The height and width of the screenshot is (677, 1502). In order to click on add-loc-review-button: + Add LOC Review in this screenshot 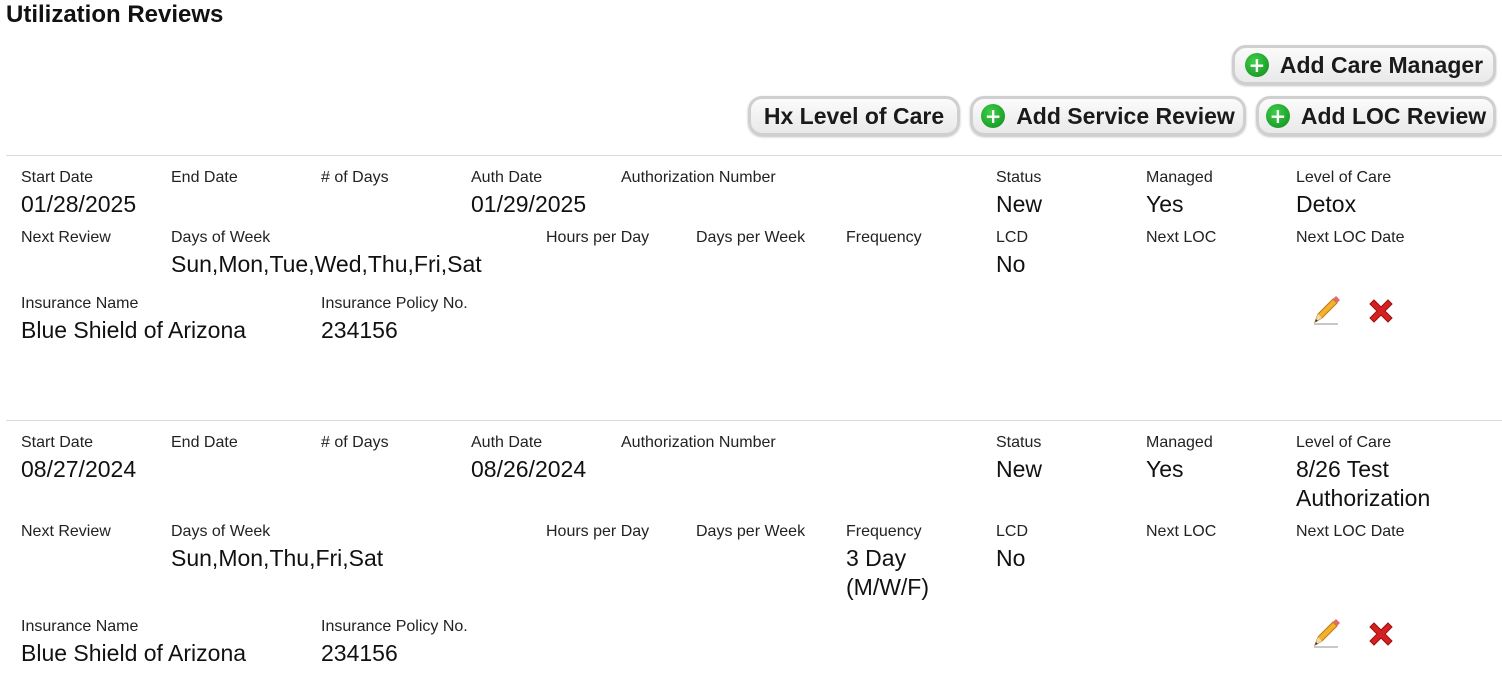, I will do `click(1376, 116)`.